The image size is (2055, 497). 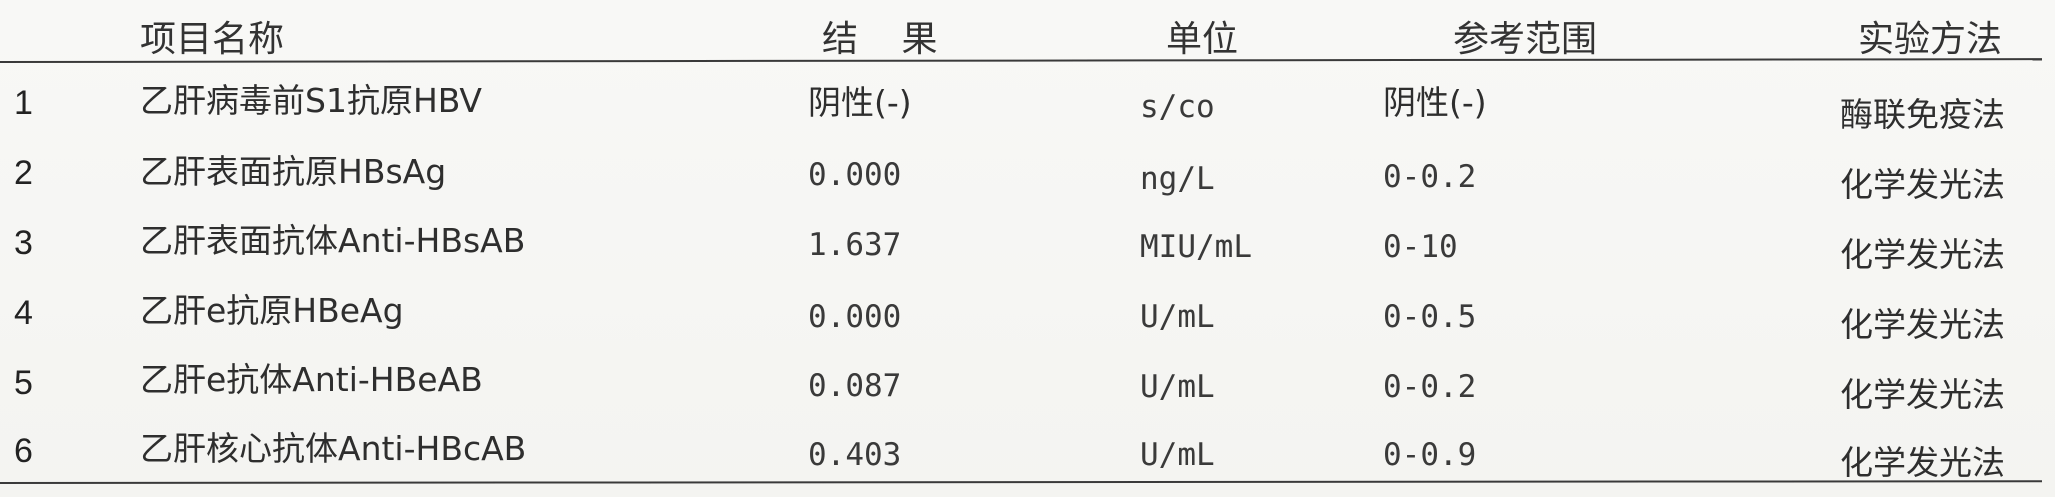 I want to click on row-number: 3, so click(x=23, y=243).